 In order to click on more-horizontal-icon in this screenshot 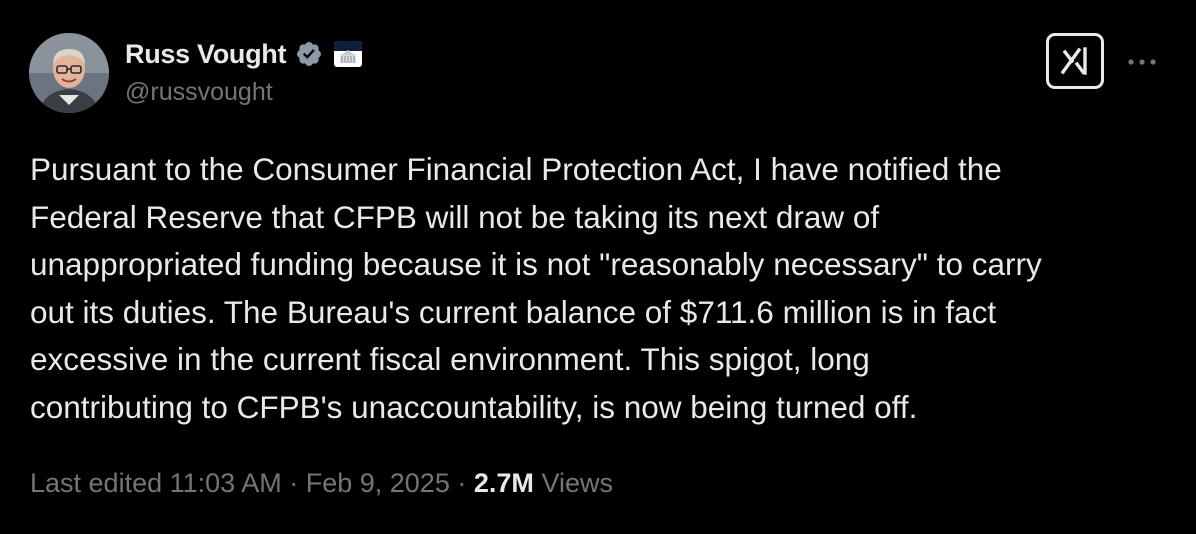, I will do `click(1142, 62)`.